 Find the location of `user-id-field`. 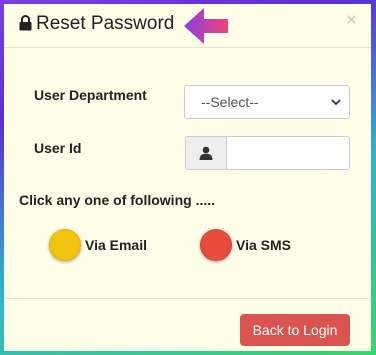

user-id-field is located at coordinates (288, 153).